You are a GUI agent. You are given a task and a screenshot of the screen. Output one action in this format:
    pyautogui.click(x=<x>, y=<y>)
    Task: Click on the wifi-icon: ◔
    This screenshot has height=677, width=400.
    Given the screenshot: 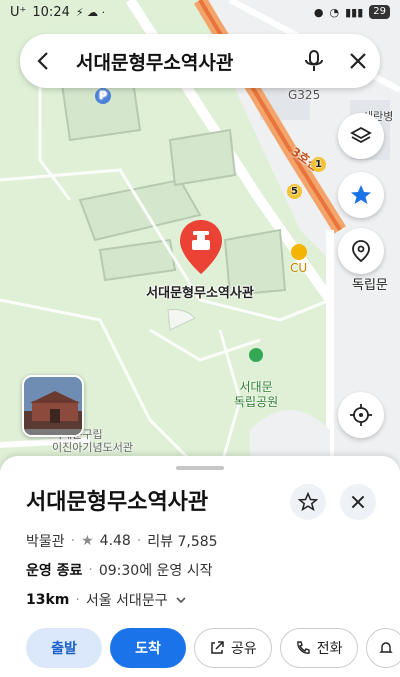 What is the action you would take?
    pyautogui.click(x=334, y=12)
    